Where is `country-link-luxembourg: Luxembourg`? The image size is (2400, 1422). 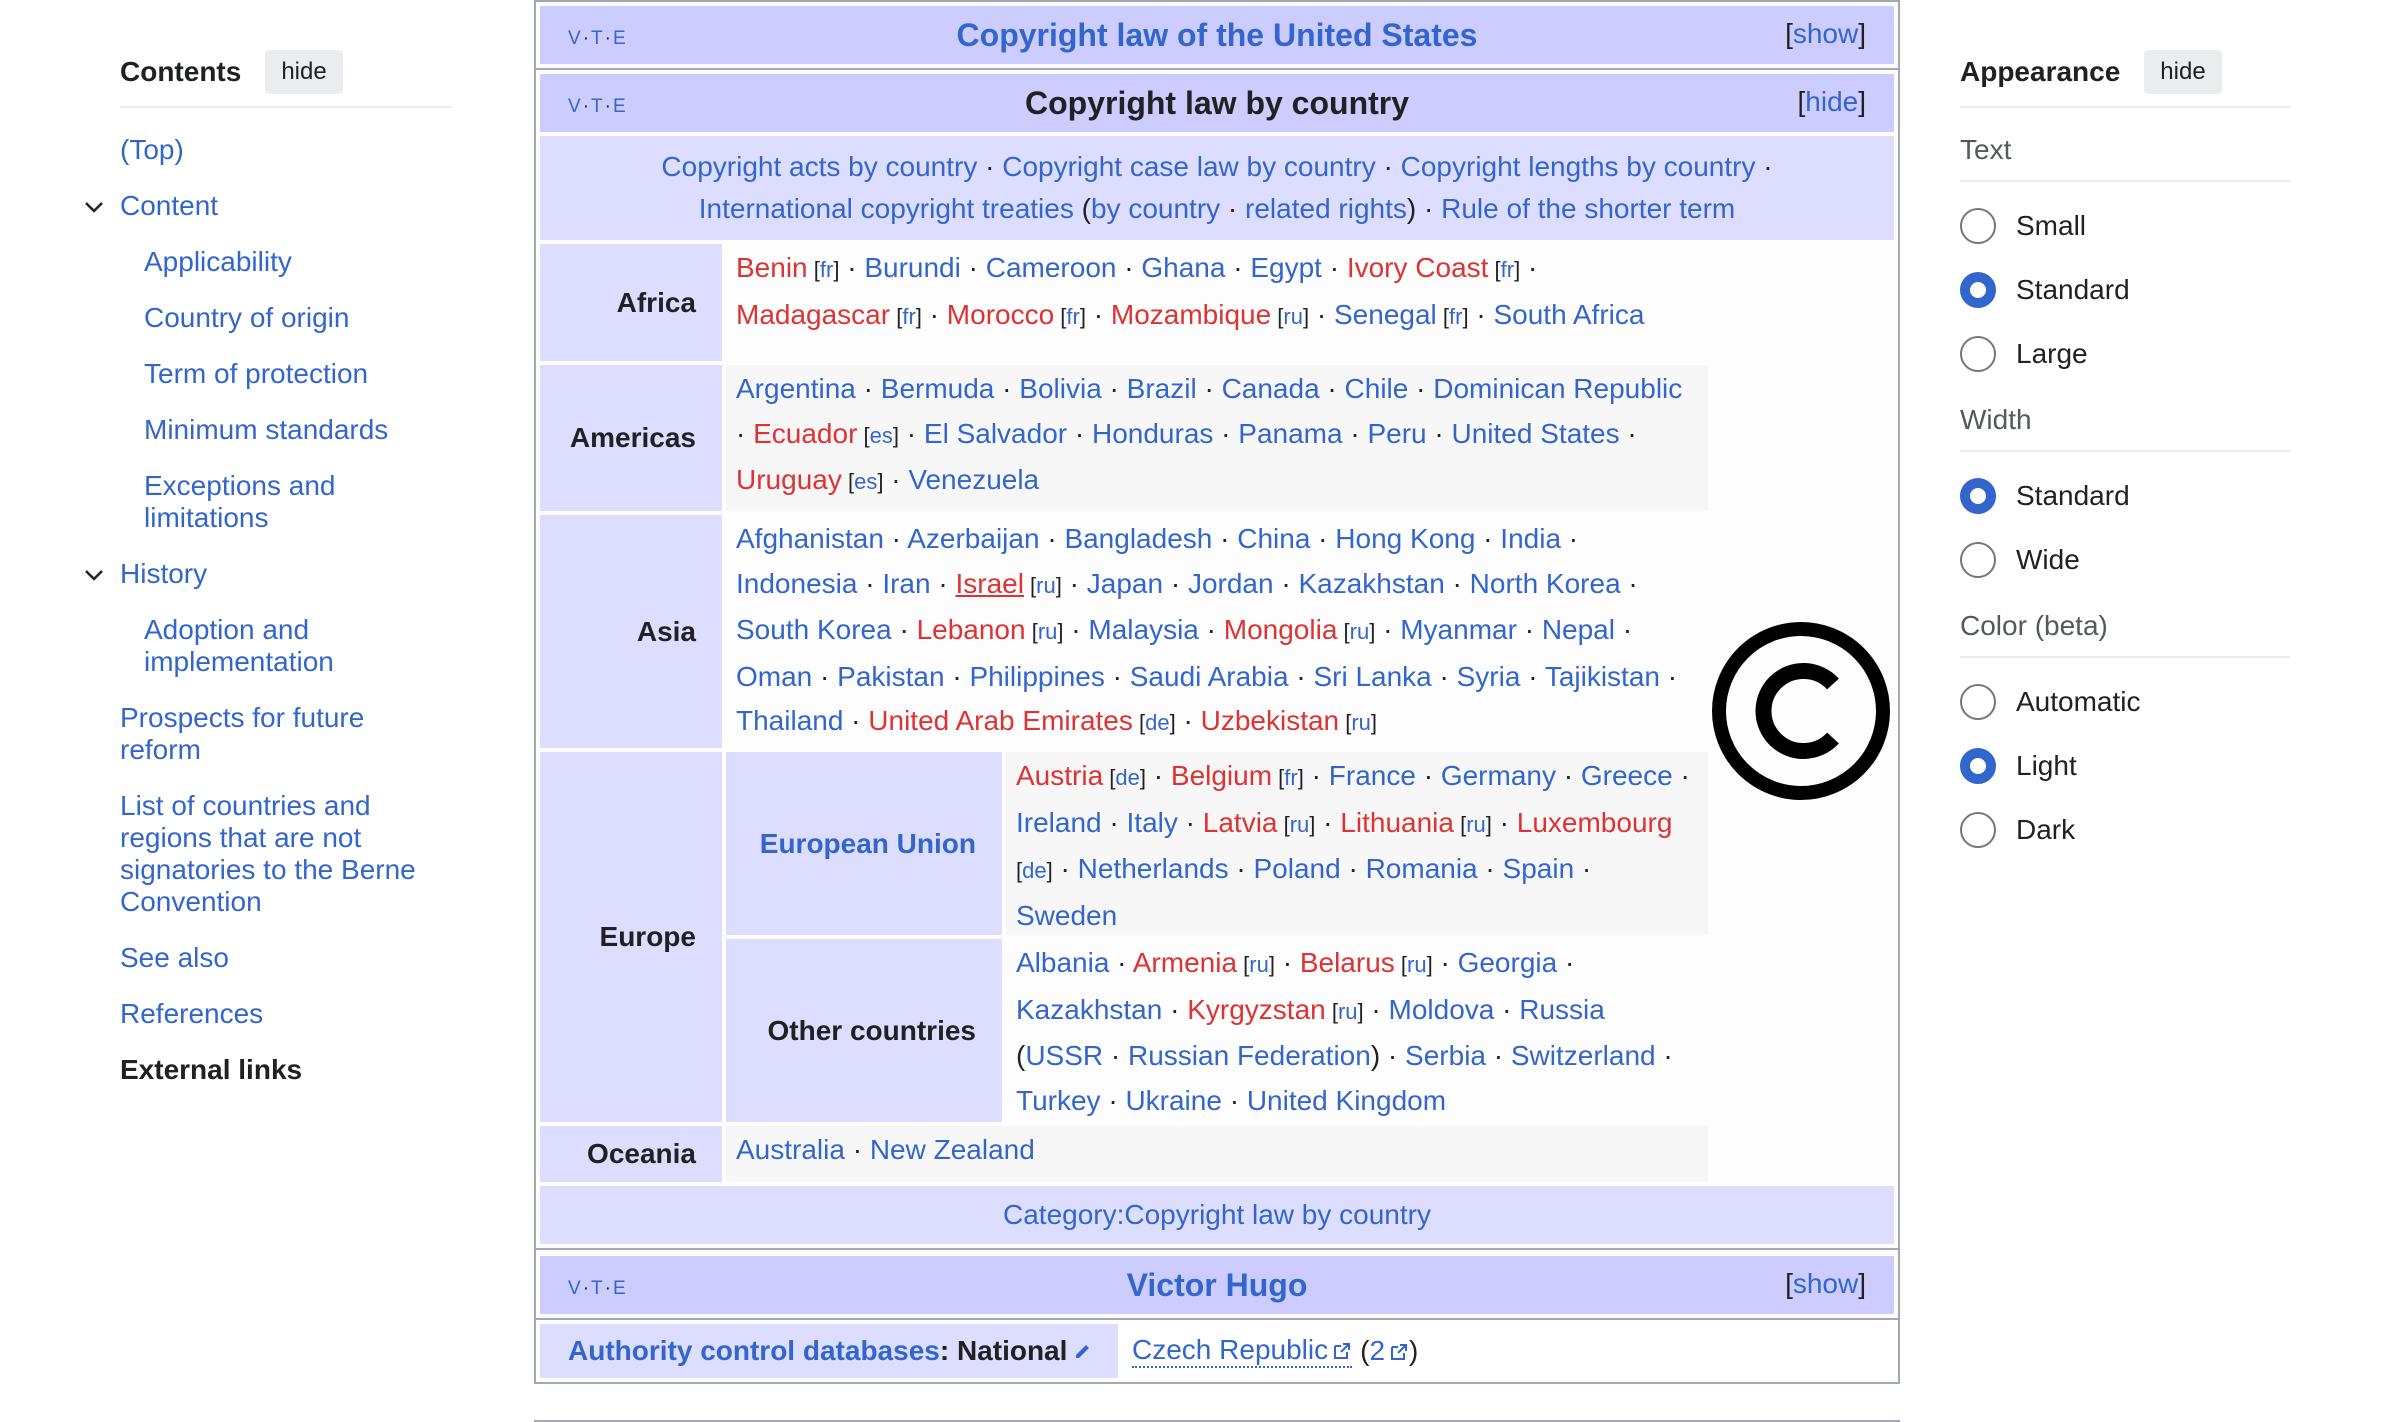 country-link-luxembourg: Luxembourg is located at coordinates (1595, 822).